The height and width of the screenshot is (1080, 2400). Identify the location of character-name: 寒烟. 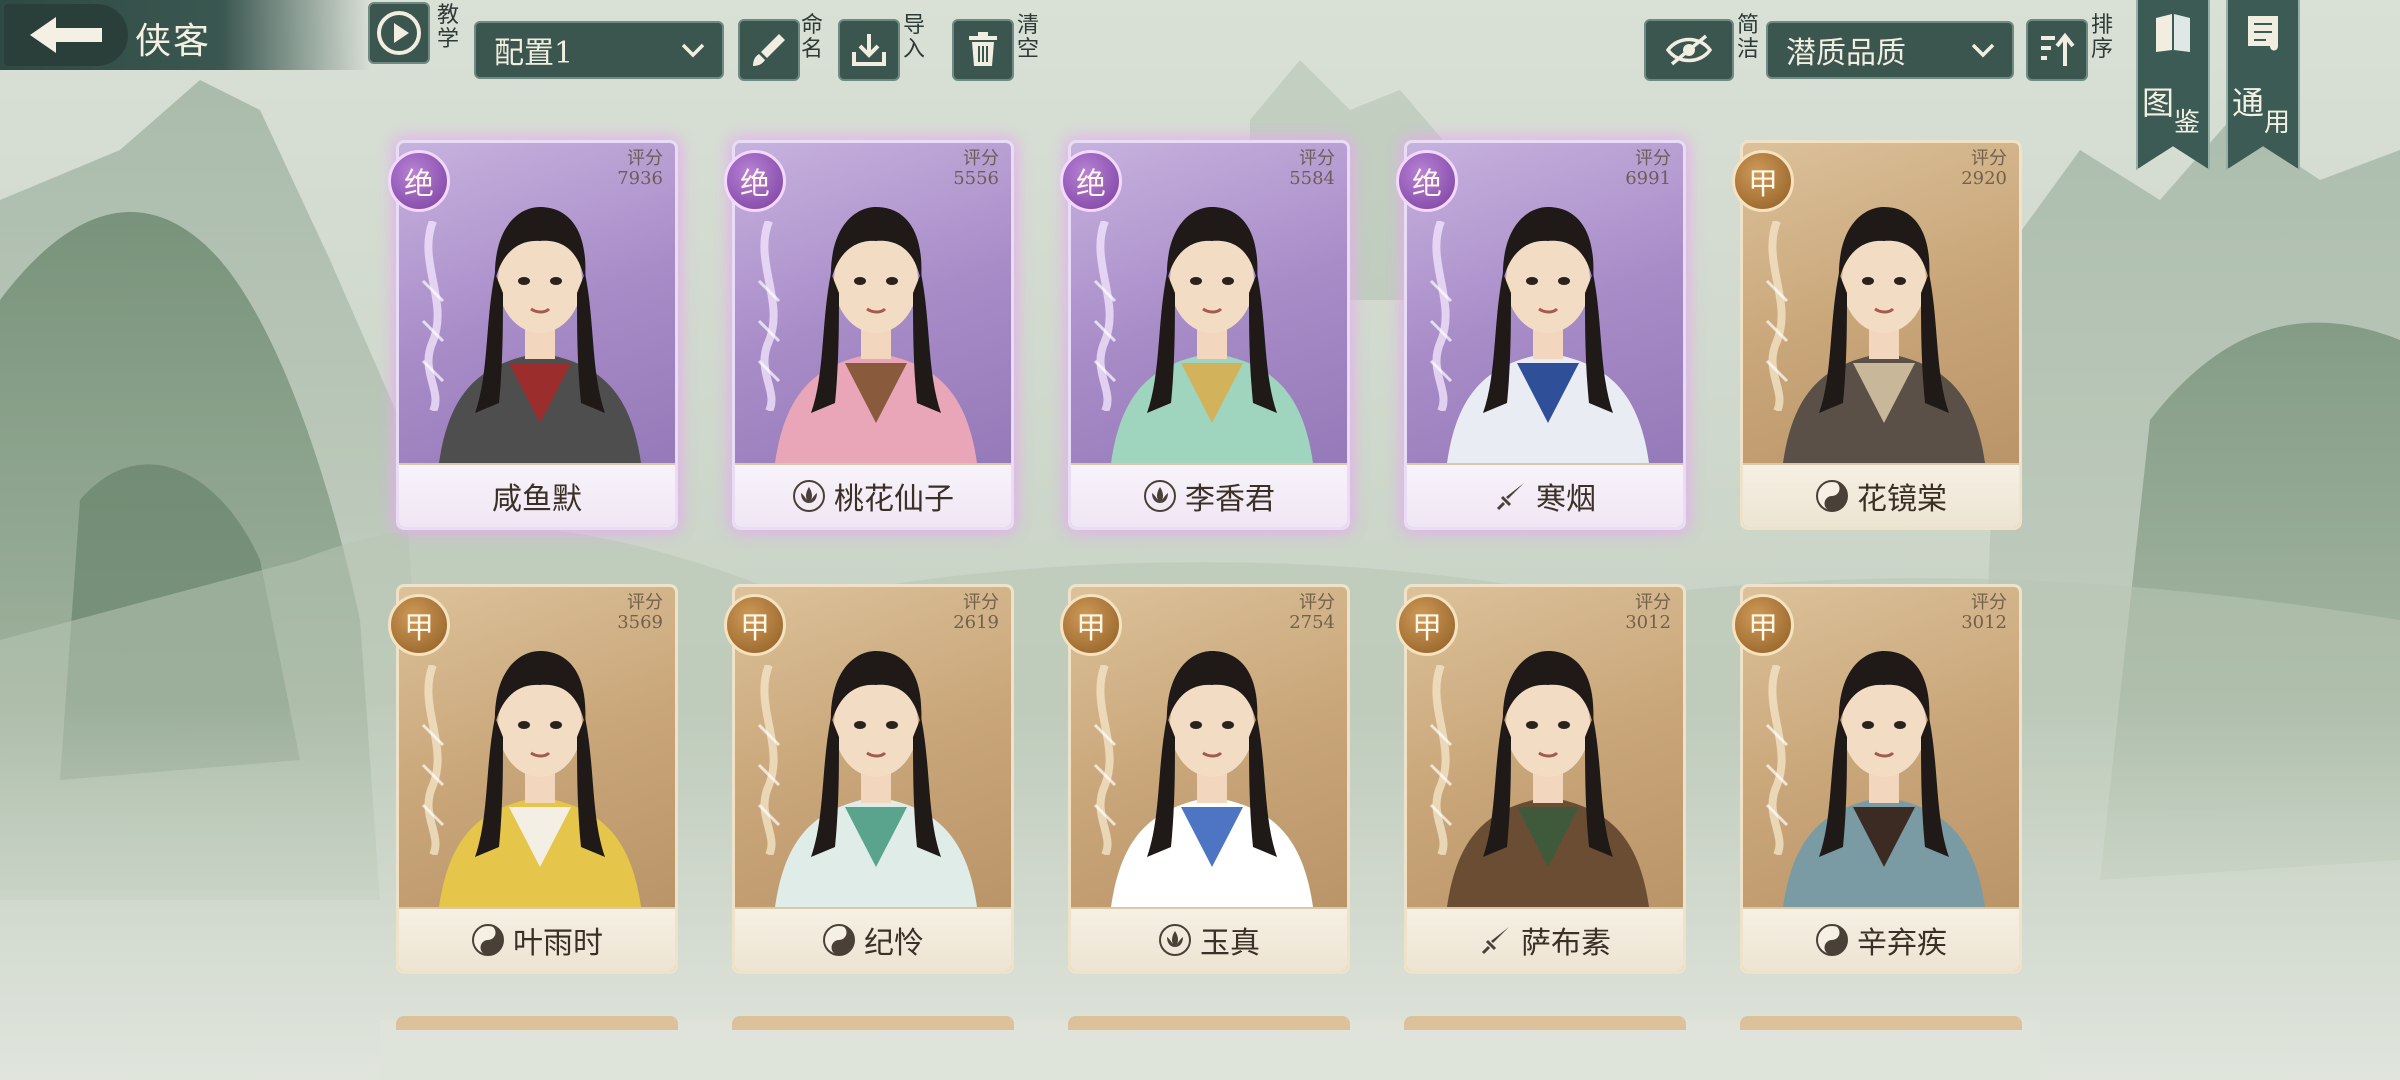
(1566, 499).